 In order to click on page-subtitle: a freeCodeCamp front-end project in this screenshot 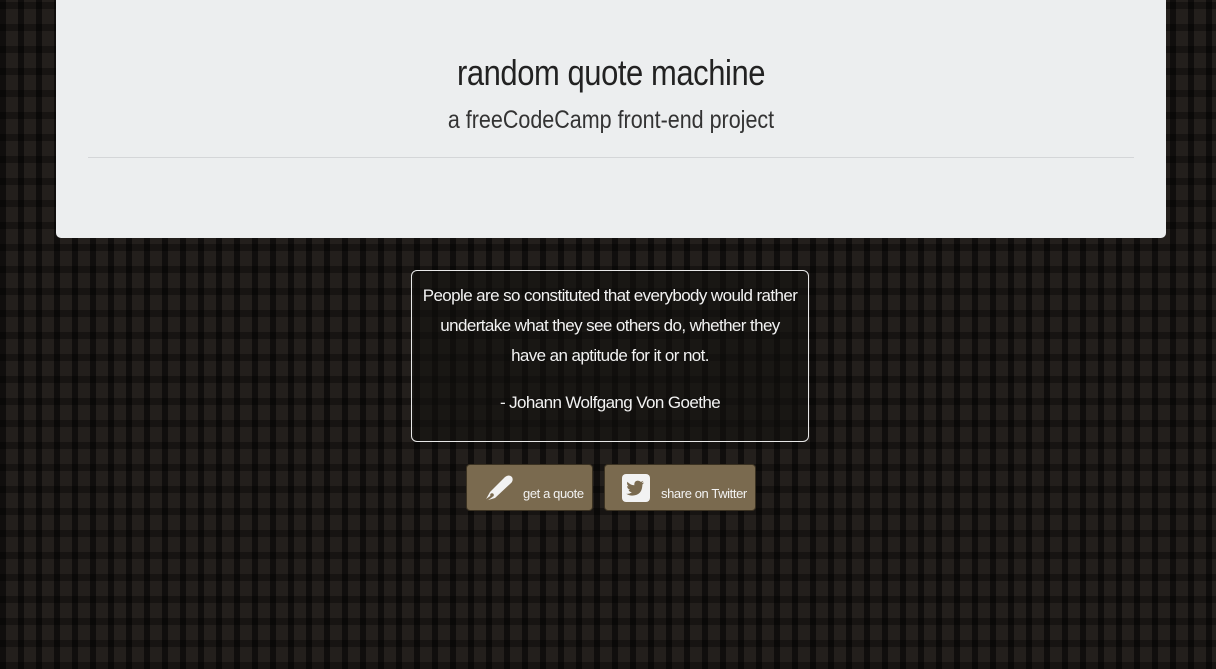, I will do `click(611, 120)`.